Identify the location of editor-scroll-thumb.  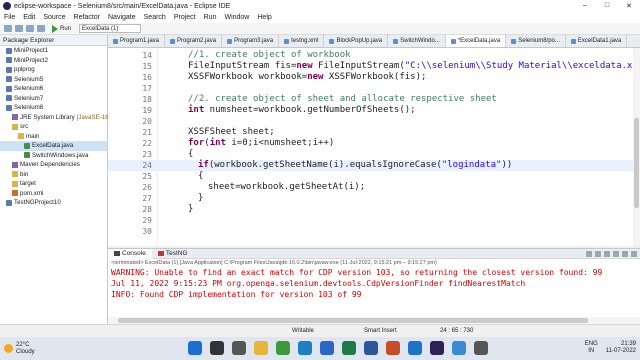
(636, 163).